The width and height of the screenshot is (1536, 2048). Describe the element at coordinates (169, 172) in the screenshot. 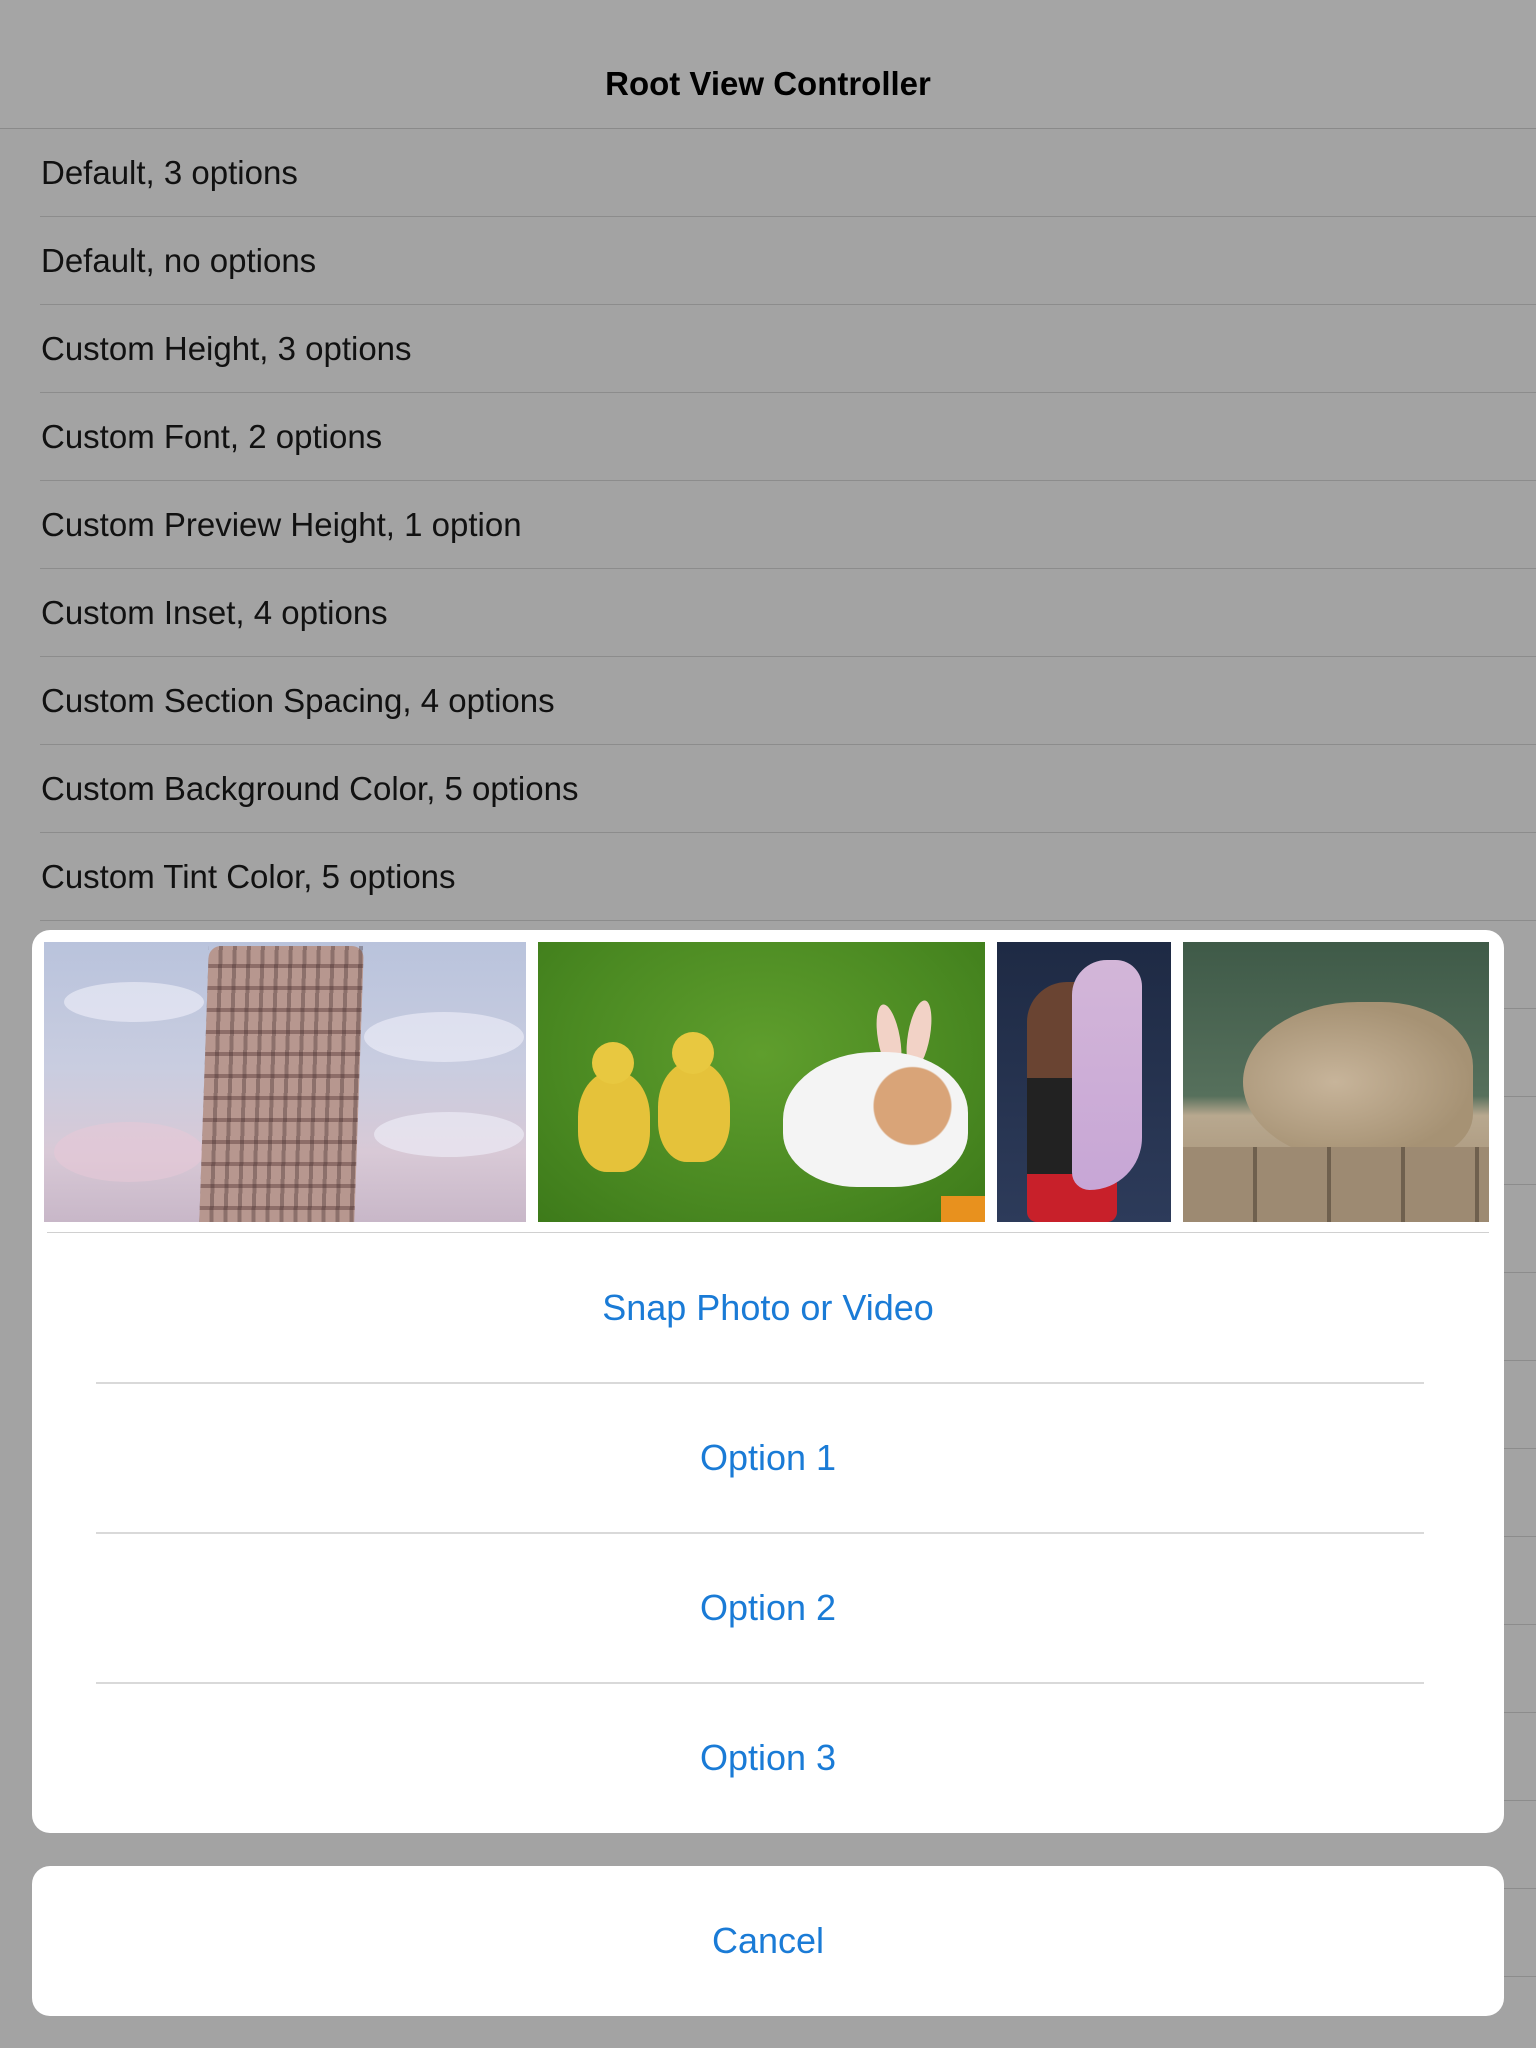

I see `row-label: Default, 3 options` at that location.